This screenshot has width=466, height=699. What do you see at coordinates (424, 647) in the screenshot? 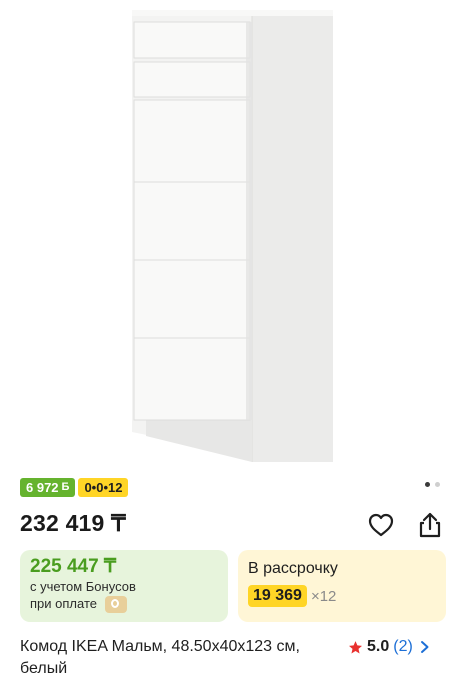
I see `chevron-right-icon` at bounding box center [424, 647].